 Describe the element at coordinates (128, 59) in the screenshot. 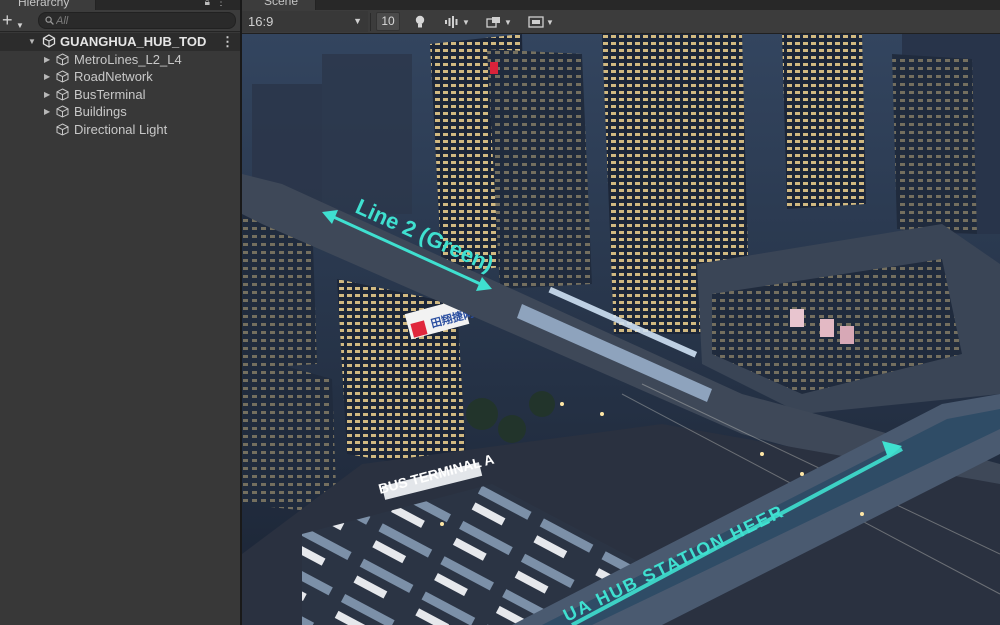

I see `hierarchy-item-label: MetroLines_L2_L4` at that location.